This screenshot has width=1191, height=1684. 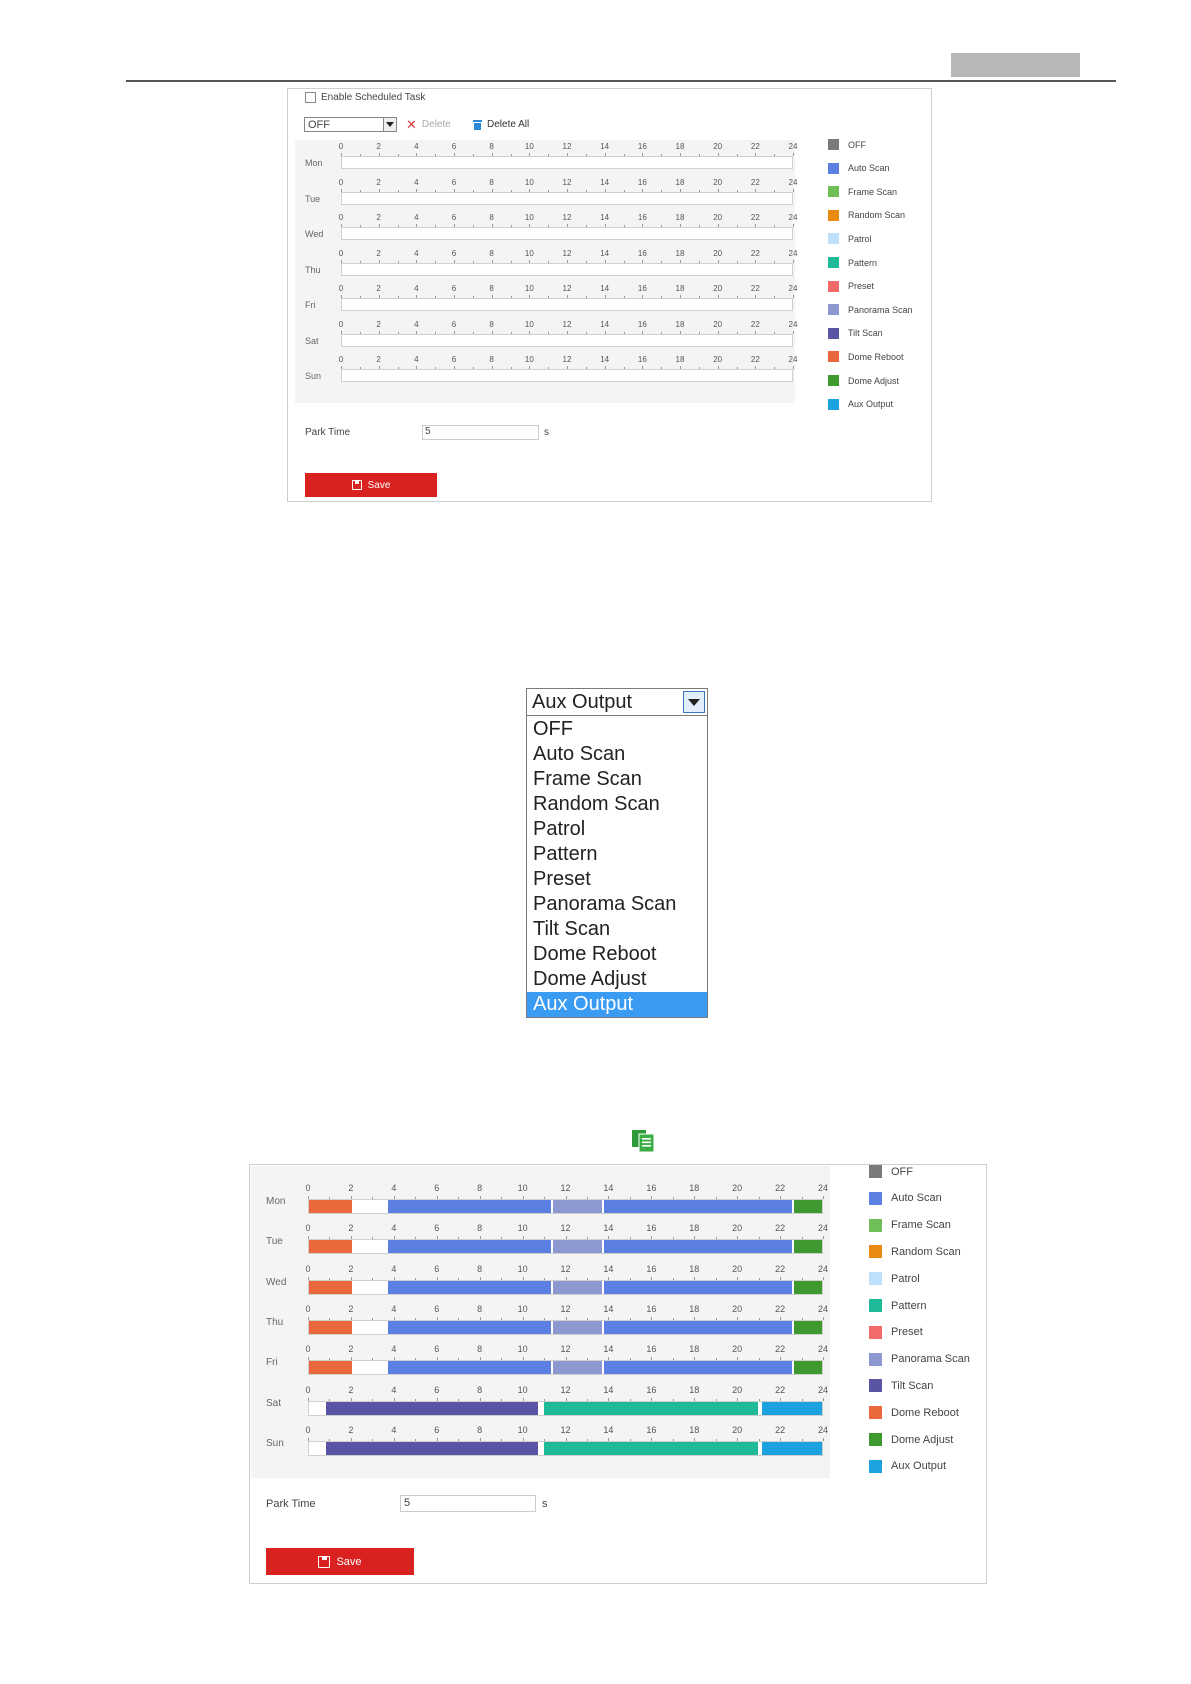 What do you see at coordinates (567, 233) in the screenshot?
I see `timeline-bar-wed` at bounding box center [567, 233].